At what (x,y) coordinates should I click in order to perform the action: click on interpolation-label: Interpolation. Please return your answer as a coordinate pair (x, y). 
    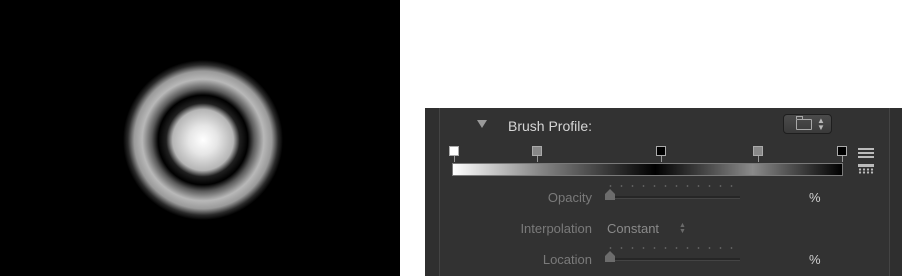
    Looking at the image, I should click on (556, 228).